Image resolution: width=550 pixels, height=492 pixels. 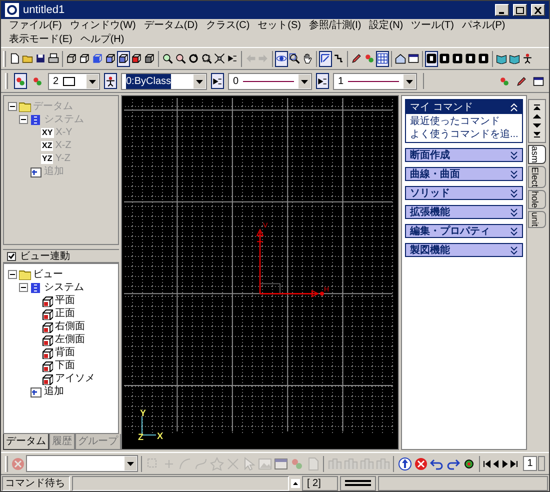 I want to click on tool-button, so click(x=404, y=464).